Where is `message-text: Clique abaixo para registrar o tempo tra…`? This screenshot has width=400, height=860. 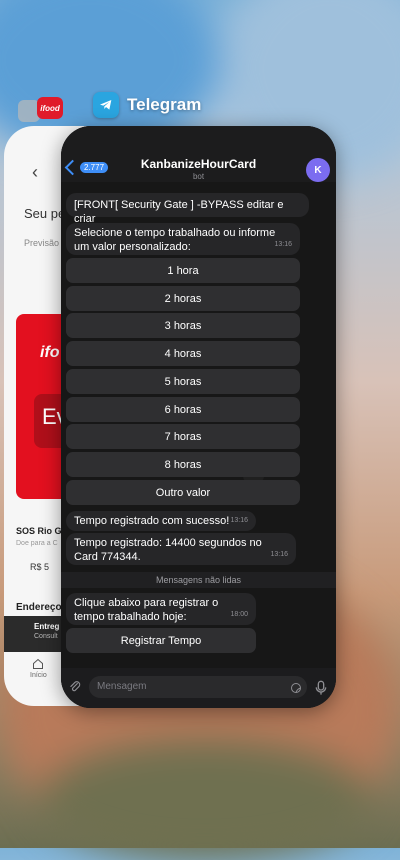 message-text: Clique abaixo para registrar o tempo tra… is located at coordinates (146, 610).